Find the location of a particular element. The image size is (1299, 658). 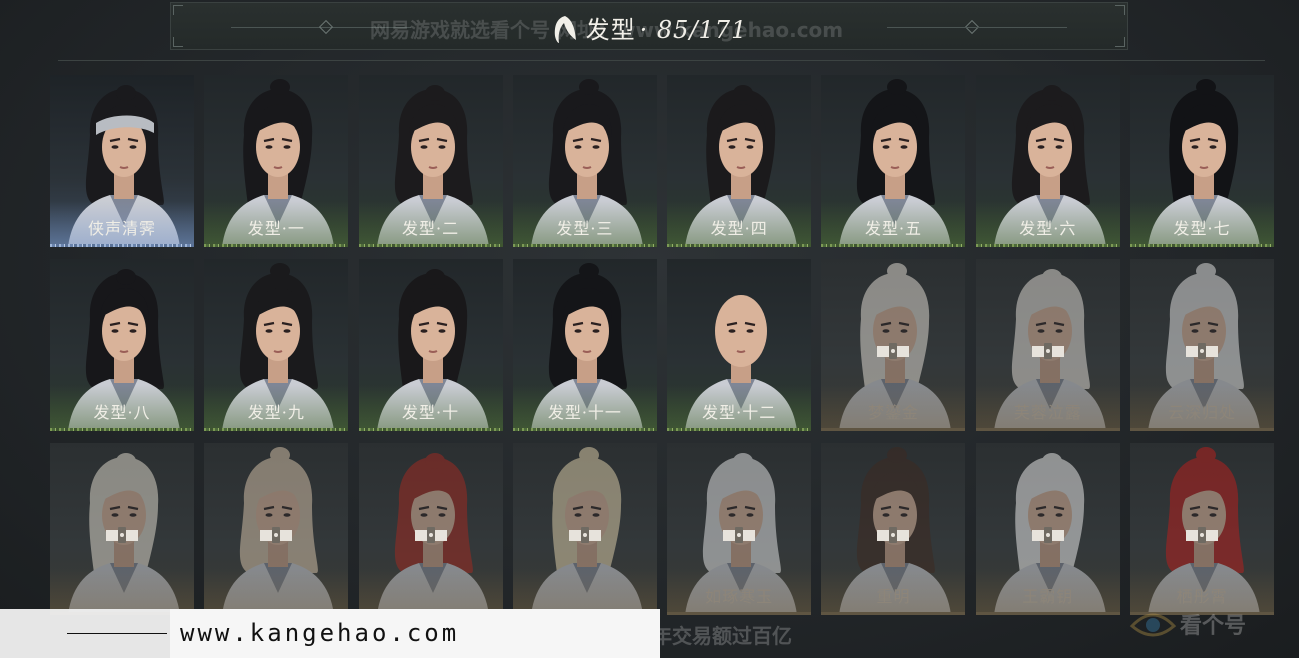

eye-logo-icon is located at coordinates (1153, 625).